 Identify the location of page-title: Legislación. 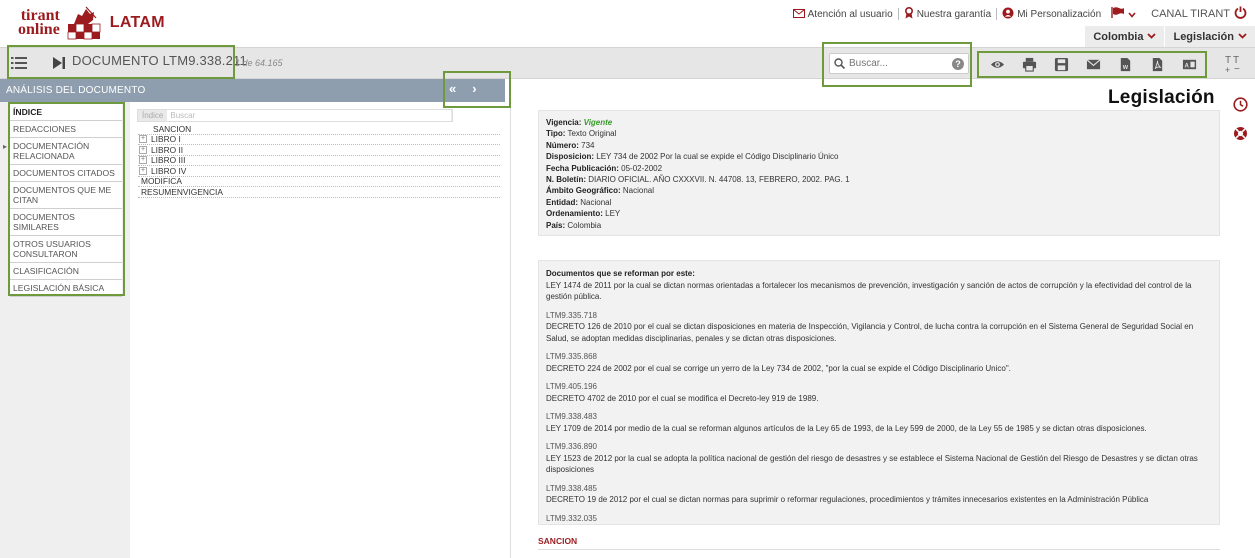
(1161, 97).